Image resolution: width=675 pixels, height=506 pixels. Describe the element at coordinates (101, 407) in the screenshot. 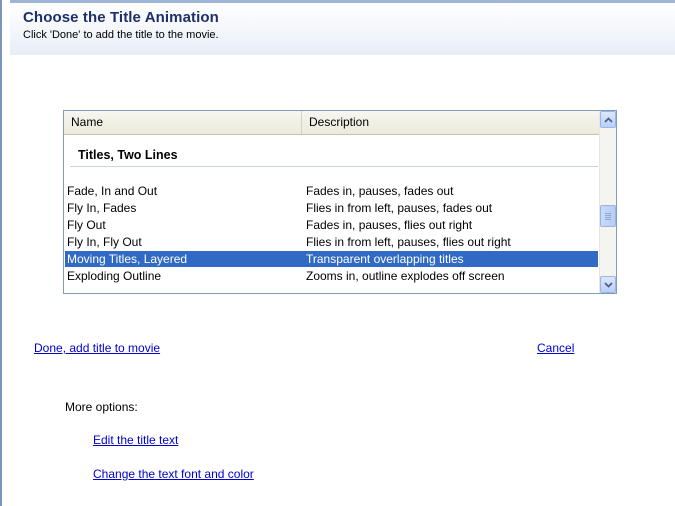

I see `more-options-label: More options:` at that location.